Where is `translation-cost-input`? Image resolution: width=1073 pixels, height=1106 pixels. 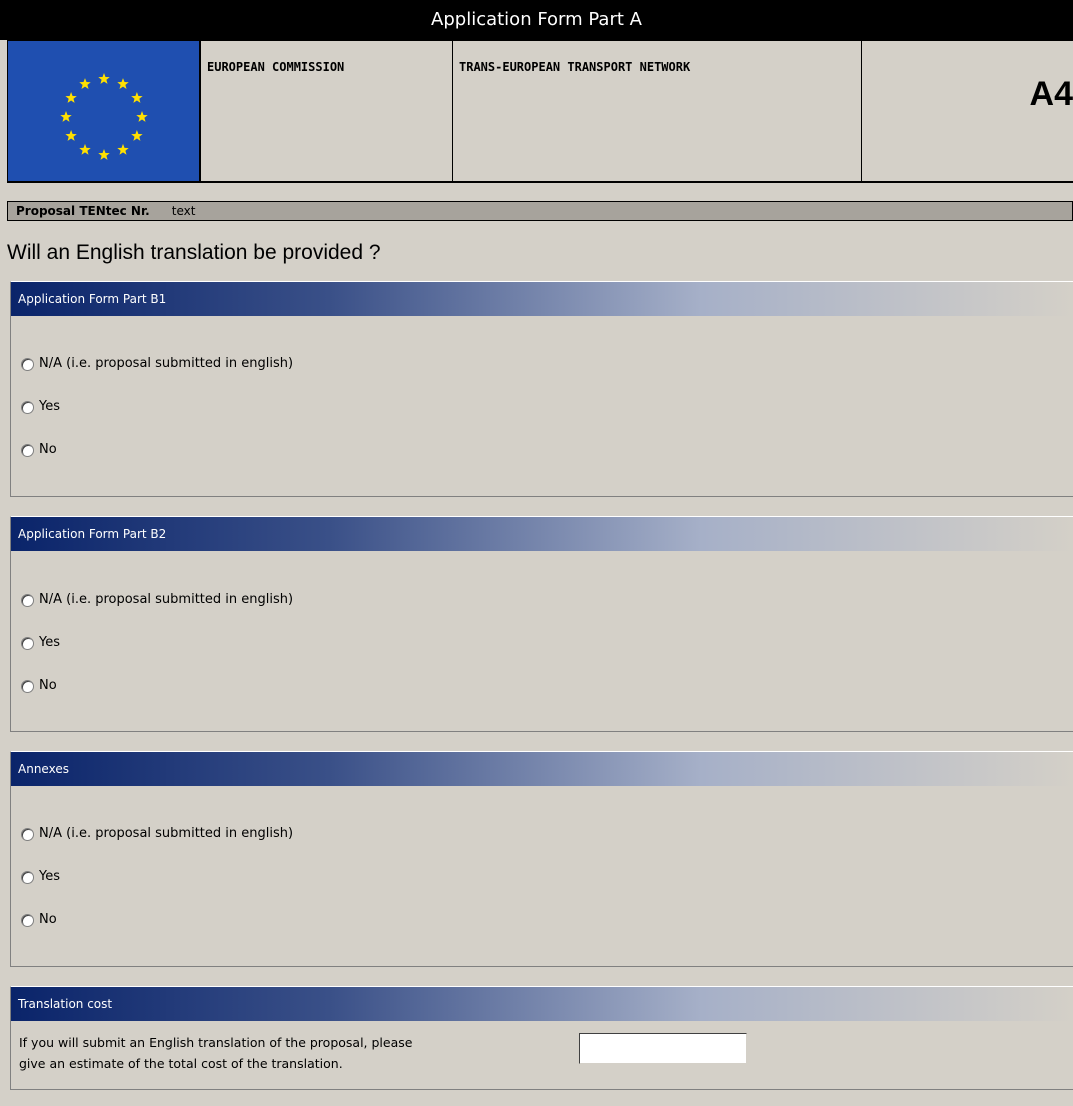
translation-cost-input is located at coordinates (663, 1048).